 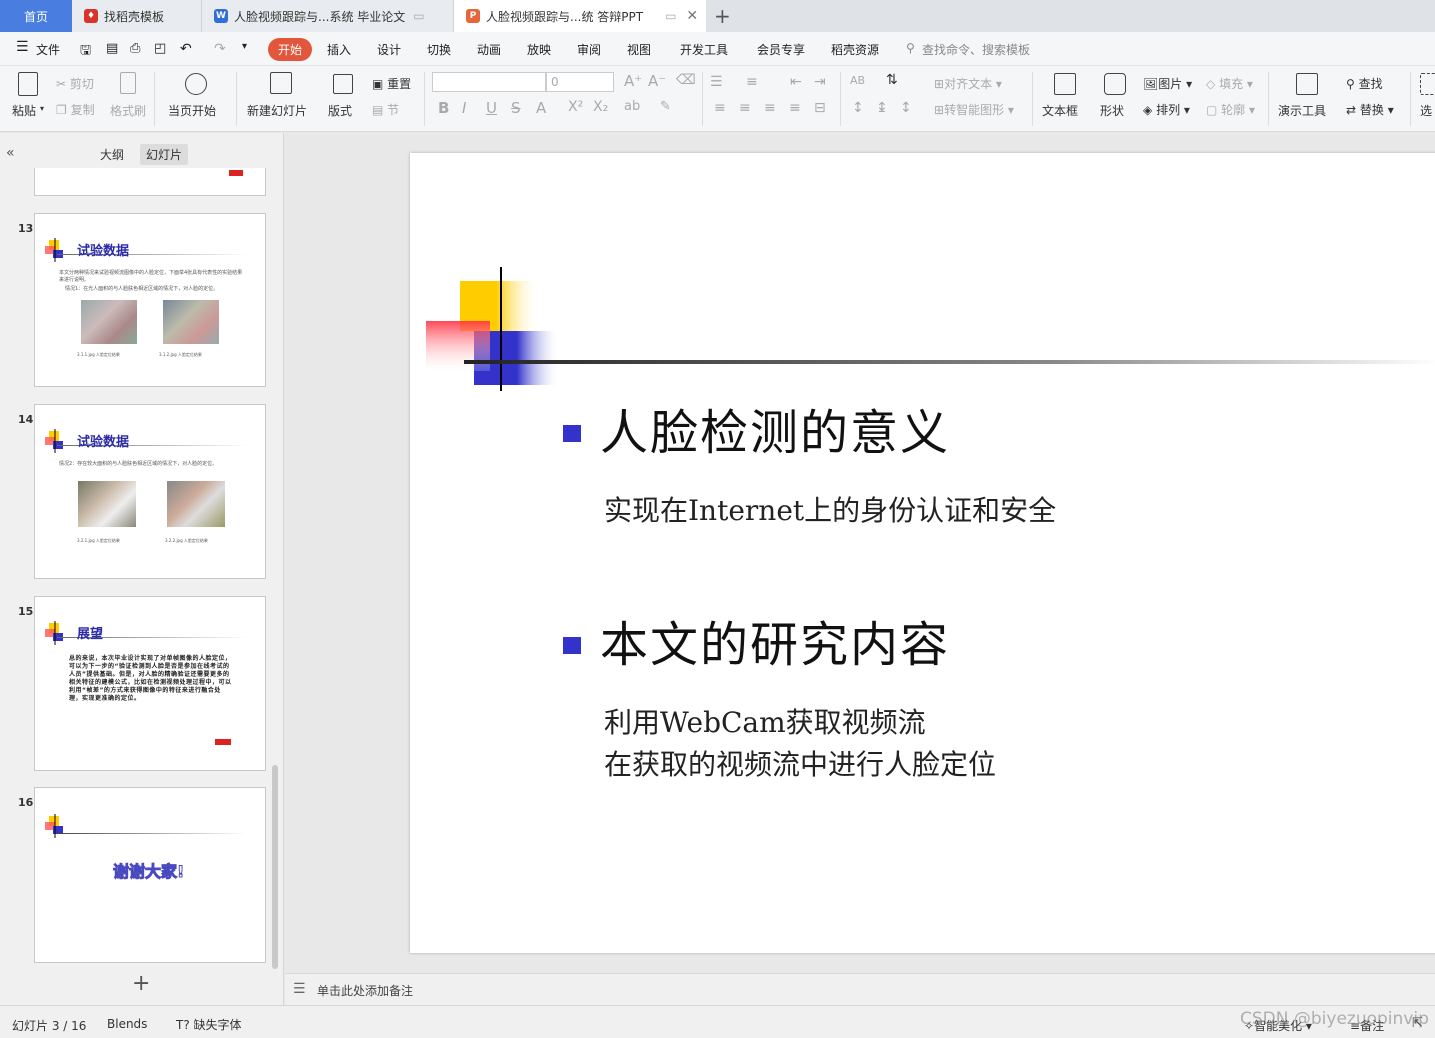 What do you see at coordinates (389, 49) in the screenshot?
I see `menu-tab-design: 设计` at bounding box center [389, 49].